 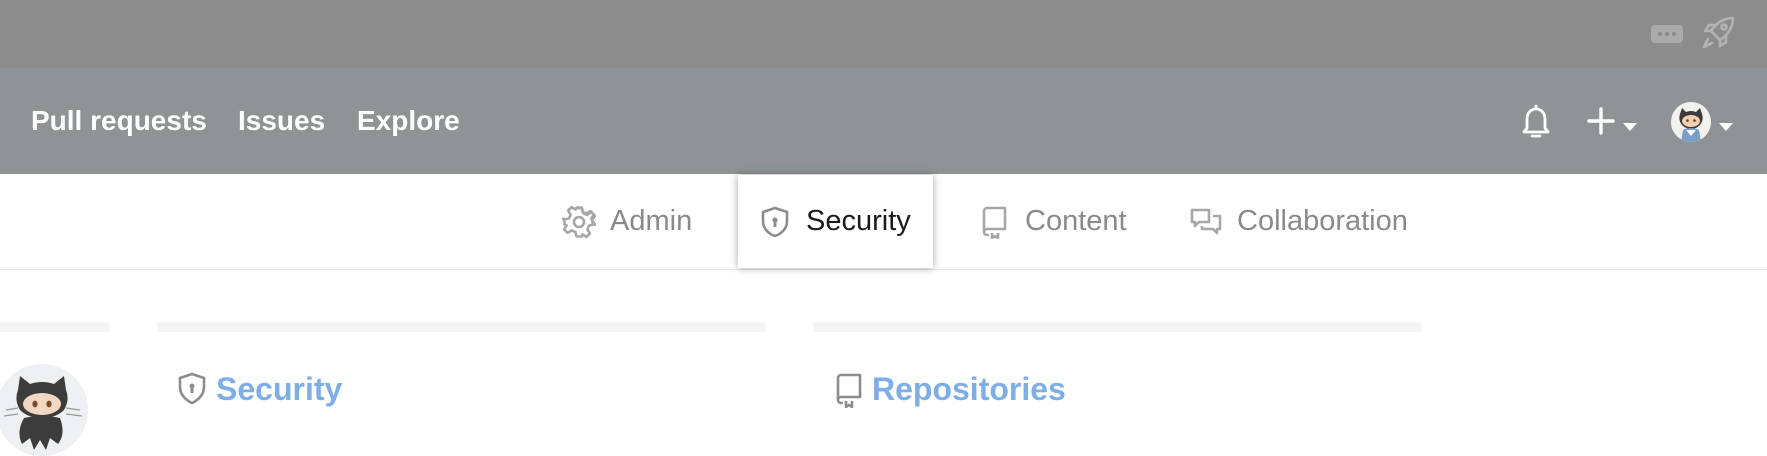 What do you see at coordinates (858, 221) in the screenshot?
I see `tab-security-label: Security` at bounding box center [858, 221].